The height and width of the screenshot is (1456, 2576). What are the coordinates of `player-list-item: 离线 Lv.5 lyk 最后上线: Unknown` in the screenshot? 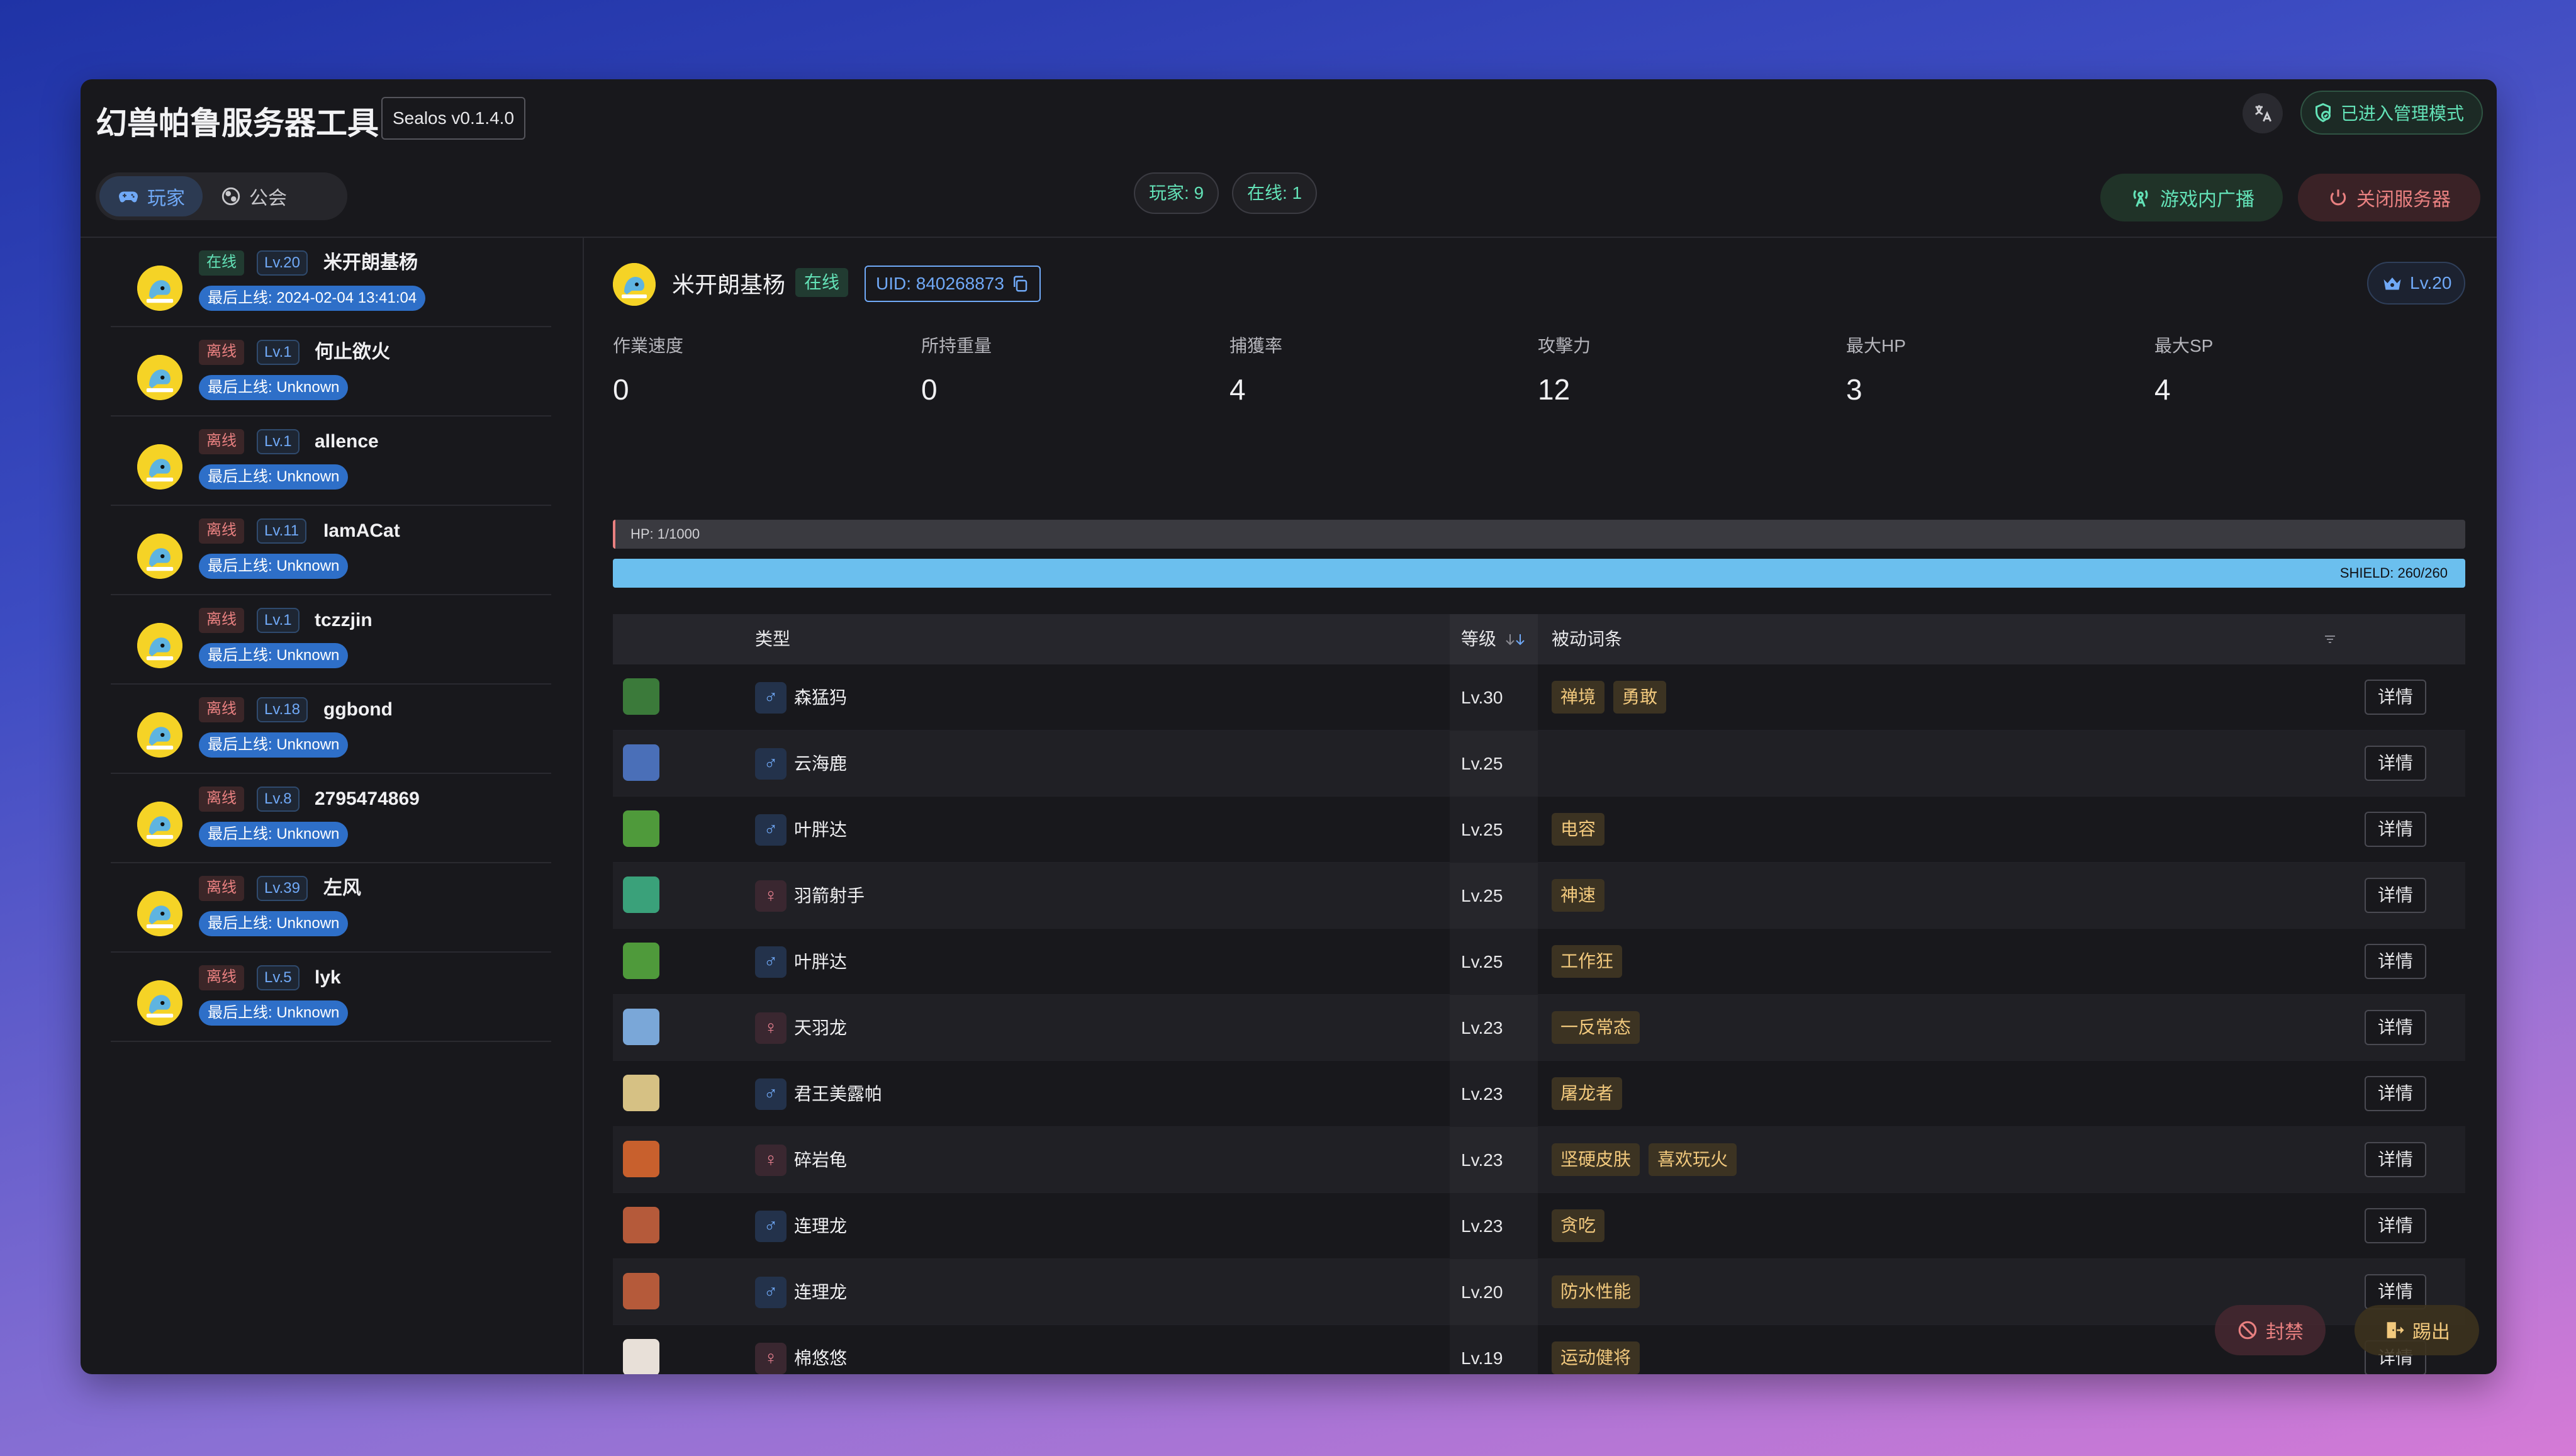 It's located at (331, 997).